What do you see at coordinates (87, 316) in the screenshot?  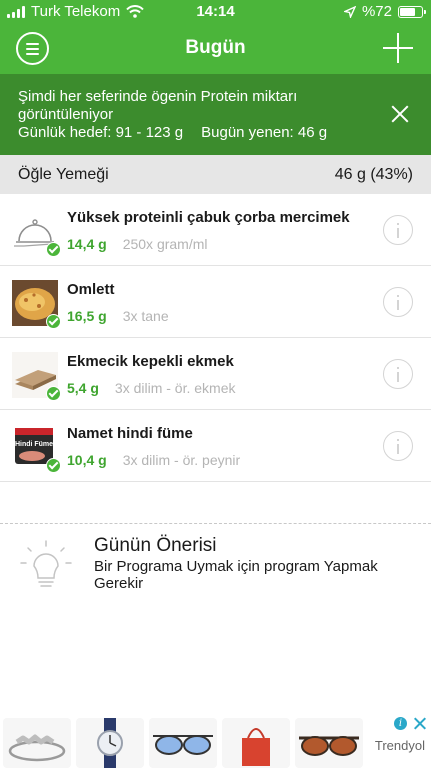 I see `protein-amount: 16,5 g` at bounding box center [87, 316].